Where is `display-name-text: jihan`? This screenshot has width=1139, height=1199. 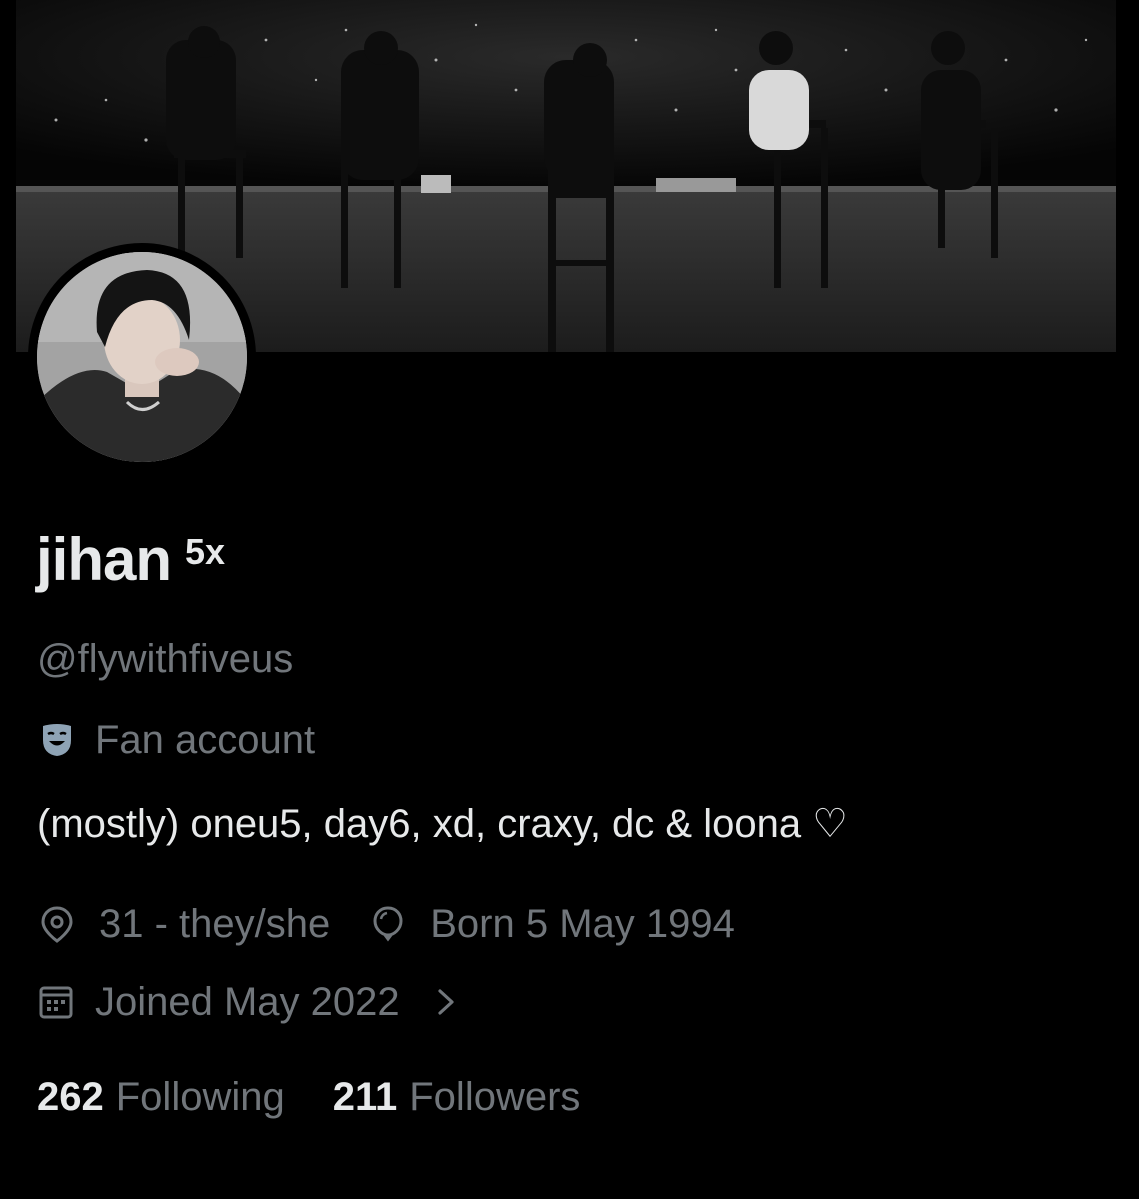
display-name-text: jihan is located at coordinates (104, 559).